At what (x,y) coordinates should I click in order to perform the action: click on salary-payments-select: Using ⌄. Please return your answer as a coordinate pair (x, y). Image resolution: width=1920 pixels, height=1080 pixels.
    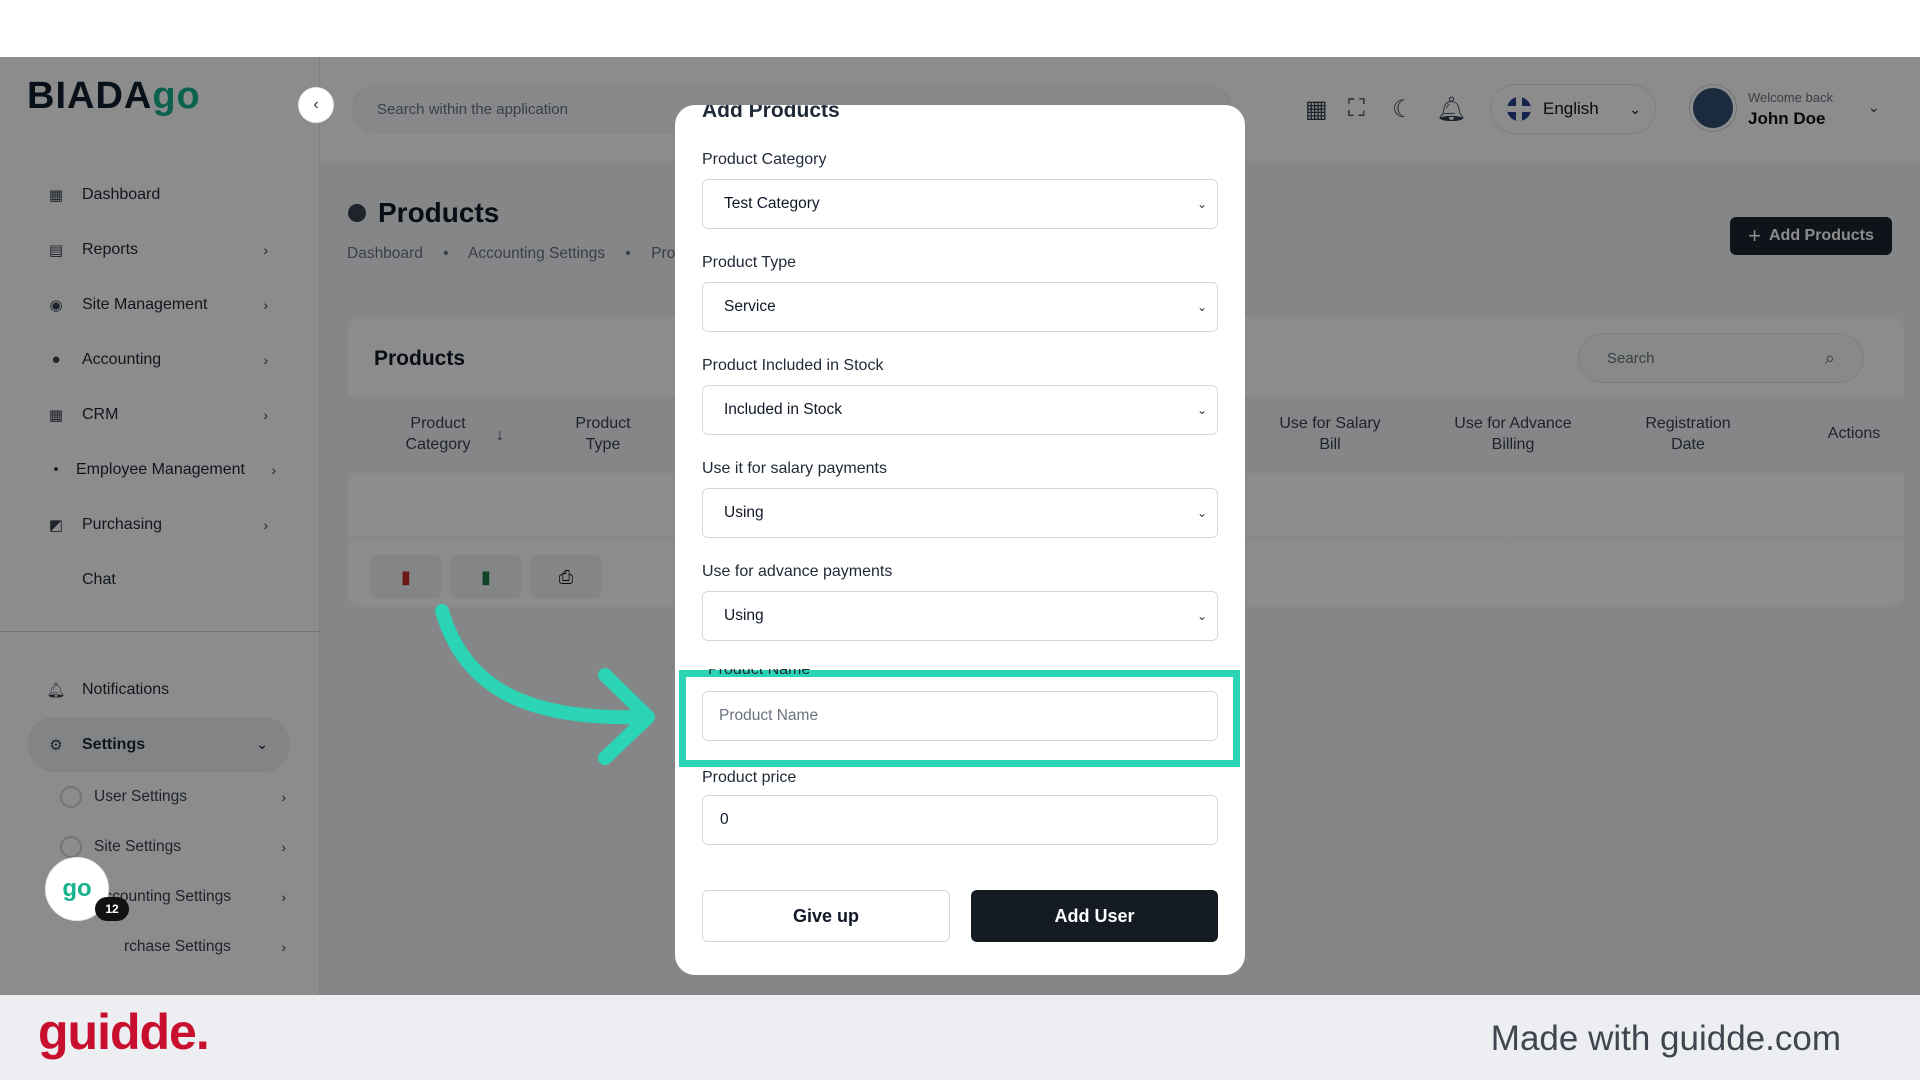
    Looking at the image, I should click on (960, 513).